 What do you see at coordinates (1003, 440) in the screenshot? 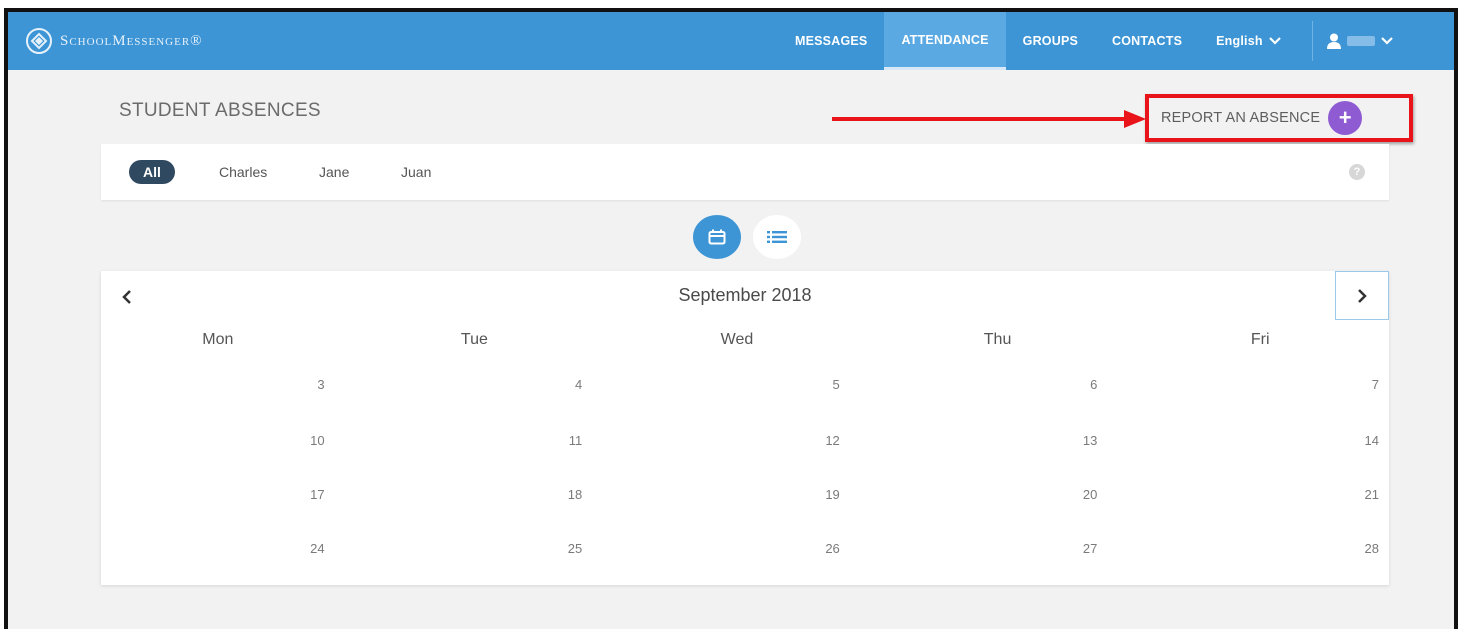
I see `calendar-day: 13` at bounding box center [1003, 440].